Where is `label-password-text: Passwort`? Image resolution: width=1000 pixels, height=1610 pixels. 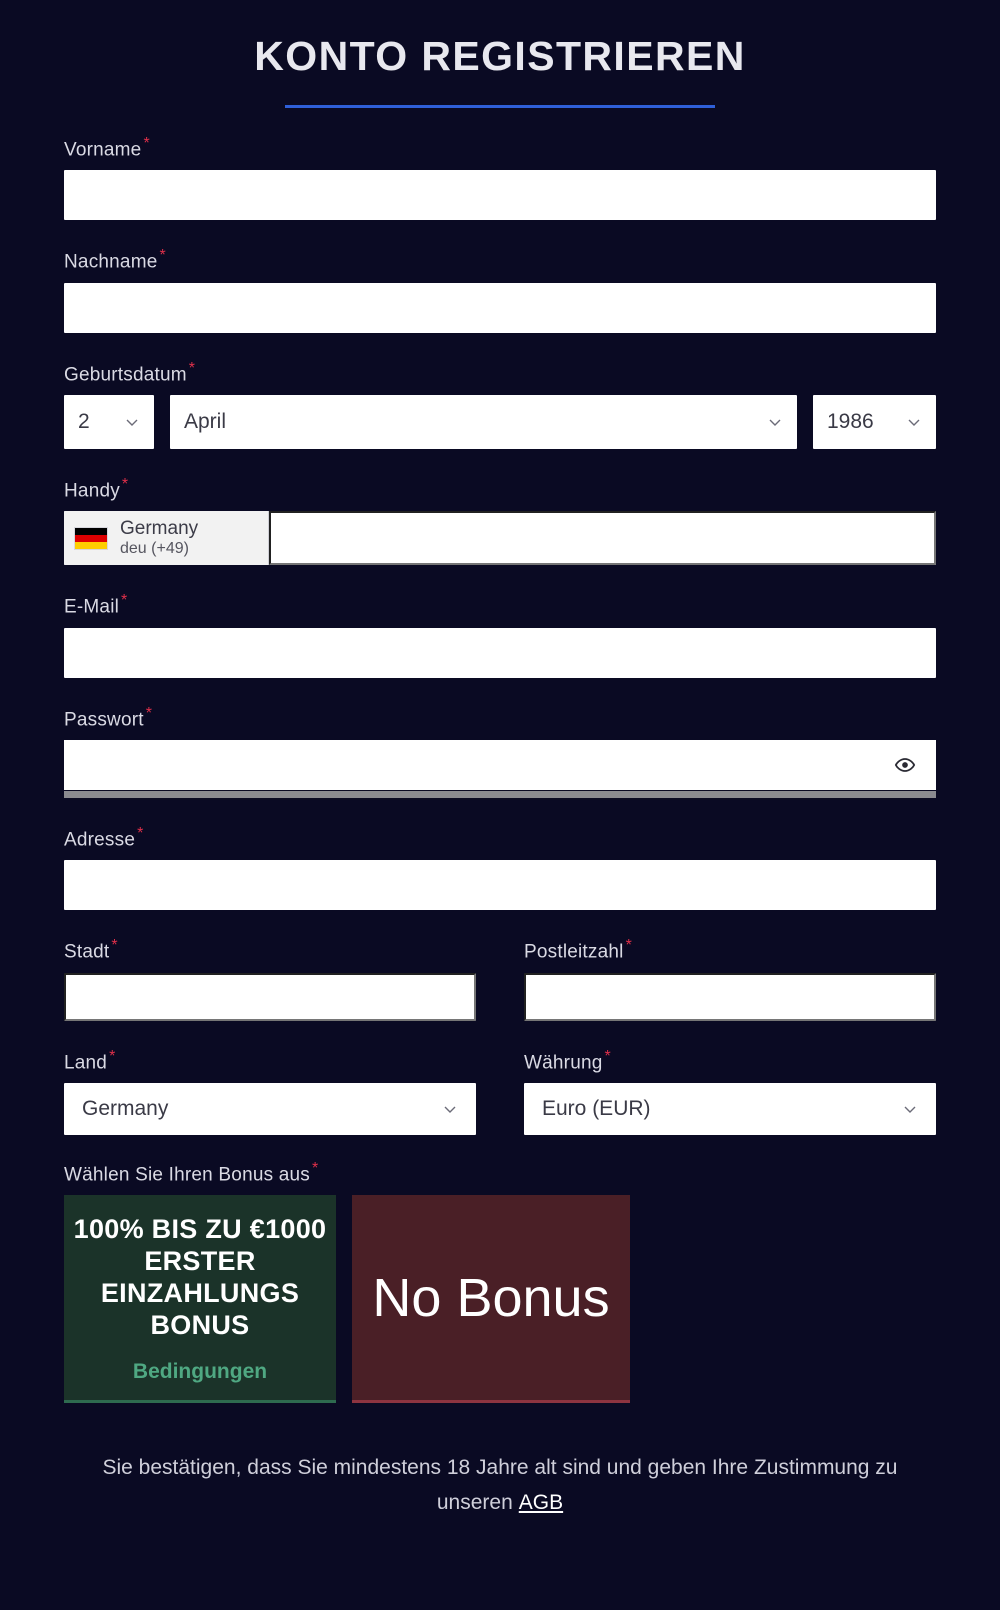
label-password-text: Passwort is located at coordinates (104, 720).